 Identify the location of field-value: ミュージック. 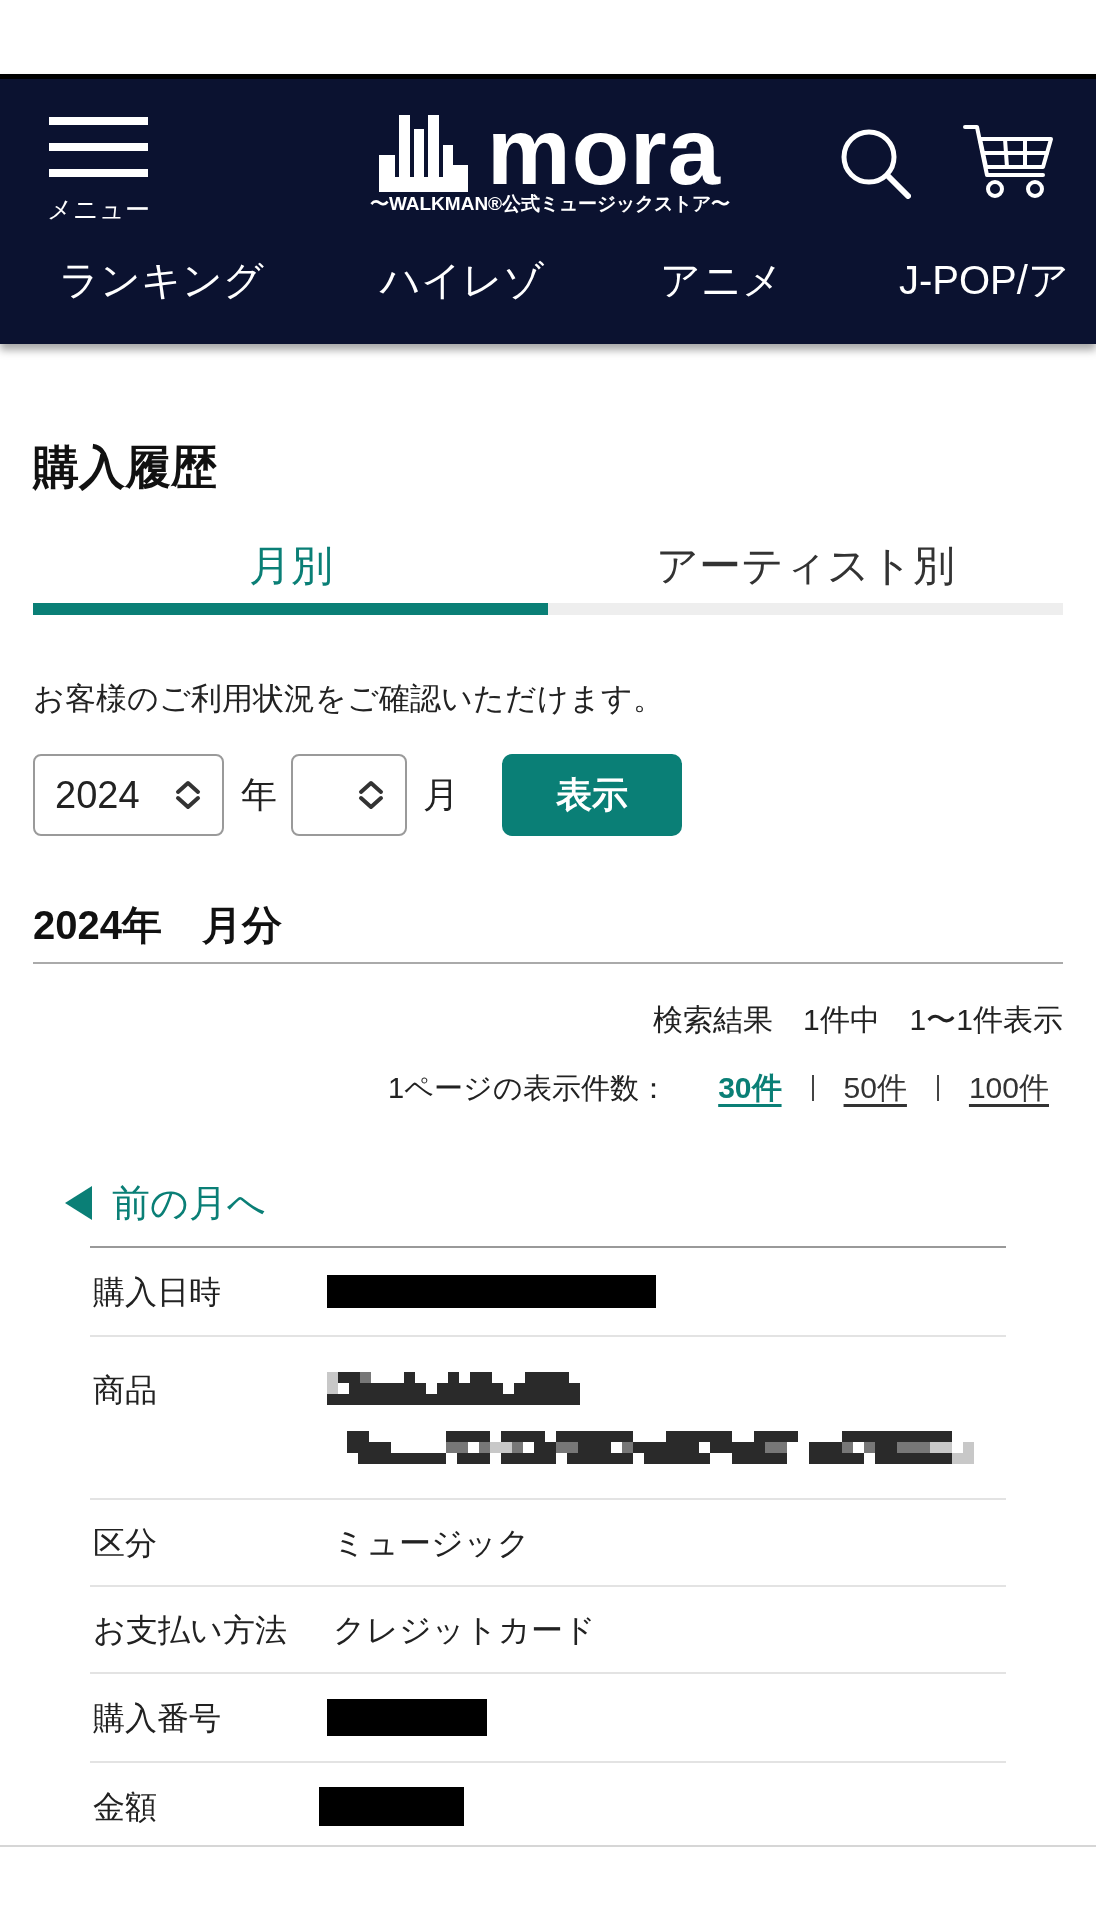
(431, 1543).